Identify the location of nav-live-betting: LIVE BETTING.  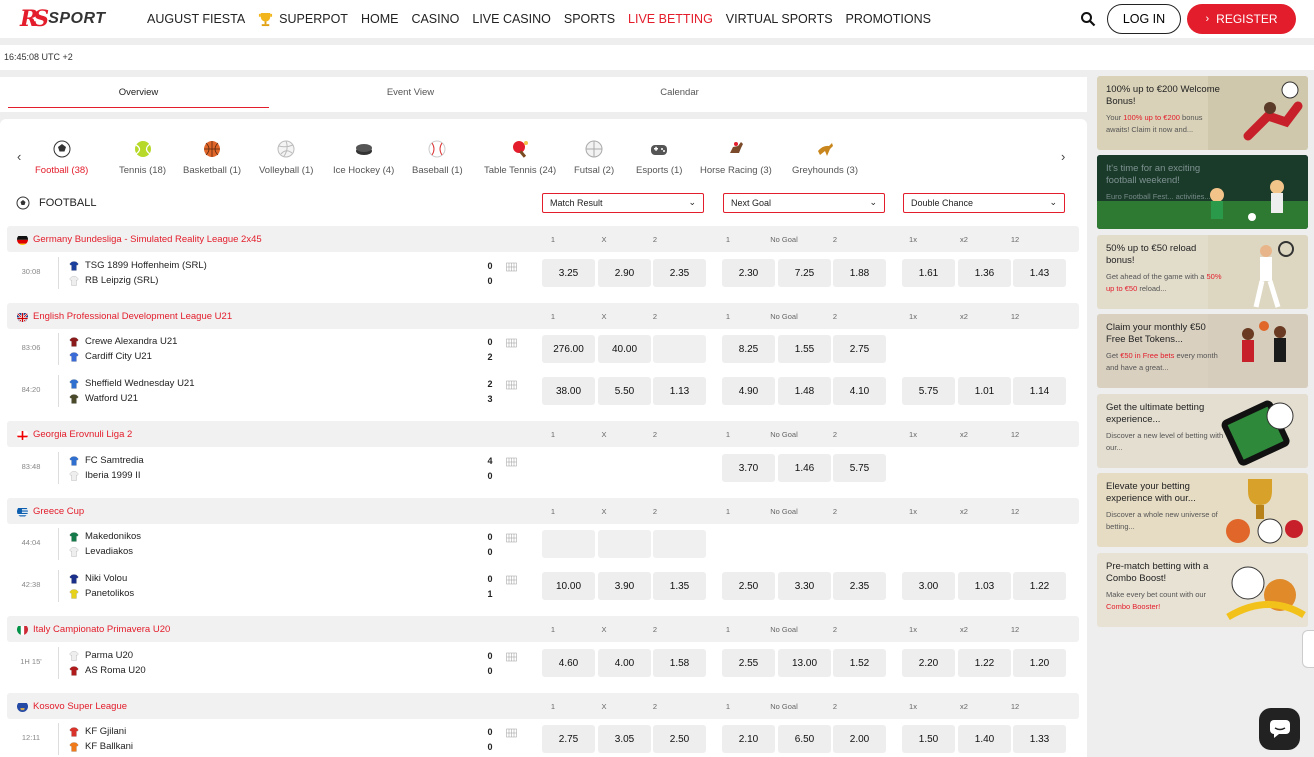
(670, 19).